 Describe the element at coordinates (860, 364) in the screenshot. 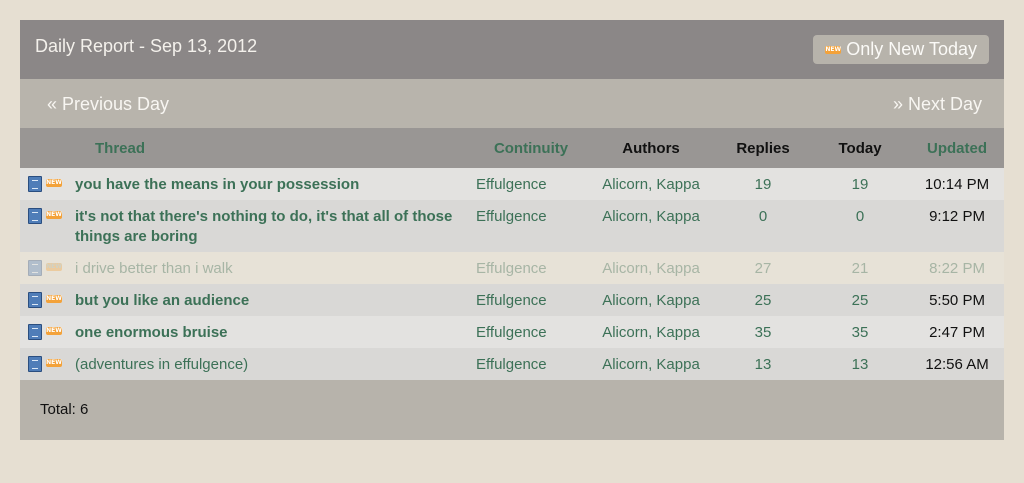

I see `today-count: 13` at that location.